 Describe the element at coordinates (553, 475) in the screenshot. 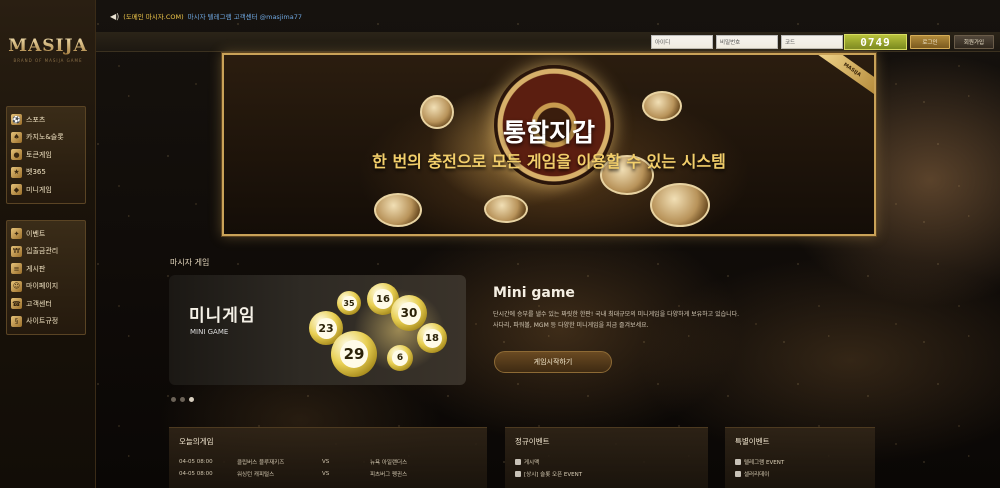

I see `event-label: [상시] 슬롯 오픈 EVENT` at that location.